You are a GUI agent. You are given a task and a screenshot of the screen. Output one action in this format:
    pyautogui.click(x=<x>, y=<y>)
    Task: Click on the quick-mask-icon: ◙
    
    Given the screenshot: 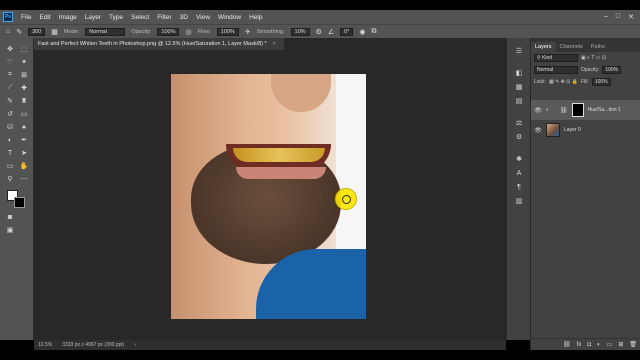 What is the action you would take?
    pyautogui.click(x=10, y=217)
    